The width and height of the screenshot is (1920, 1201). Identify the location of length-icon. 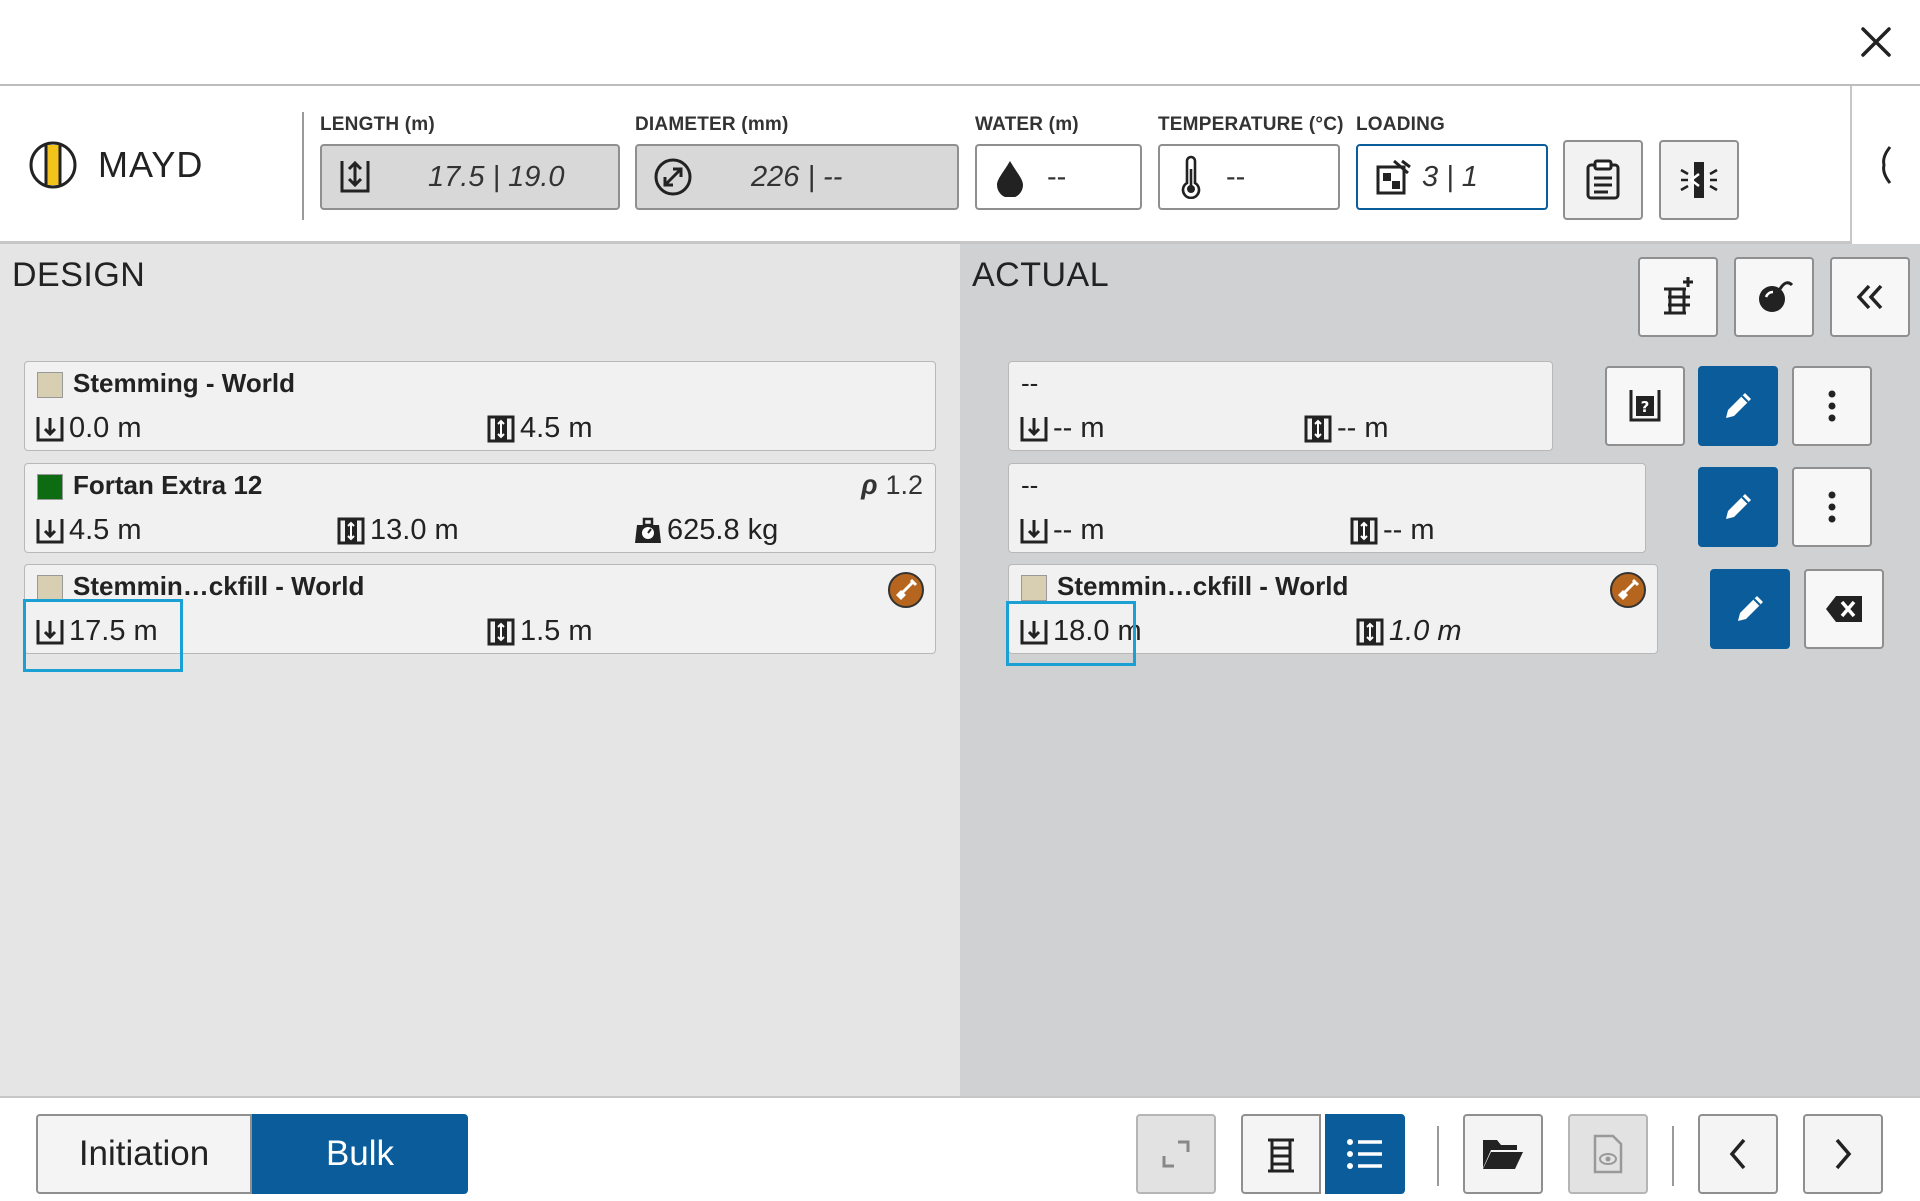
(355, 177).